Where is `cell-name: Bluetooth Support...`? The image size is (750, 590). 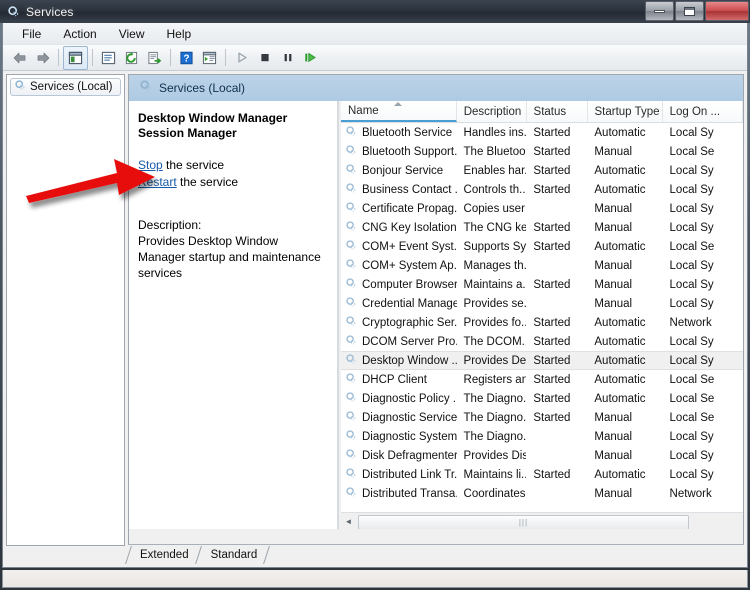 cell-name: Bluetooth Support... is located at coordinates (399, 151).